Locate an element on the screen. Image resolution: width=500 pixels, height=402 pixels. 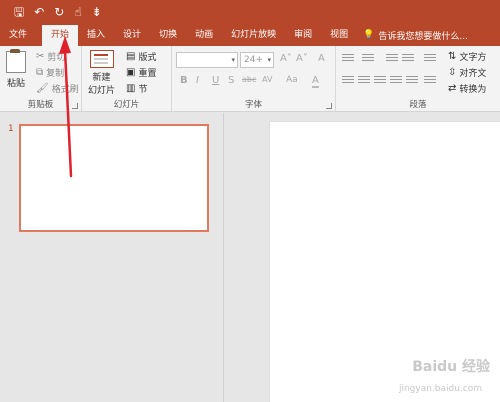
layout-icon: ▤ is located at coordinates (131, 56).